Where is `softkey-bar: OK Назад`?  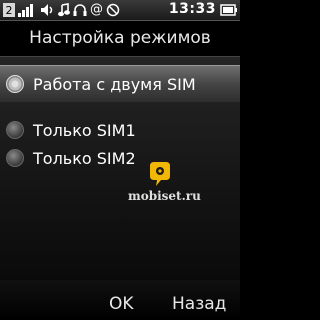 softkey-bar: OK Назад is located at coordinates (120, 300).